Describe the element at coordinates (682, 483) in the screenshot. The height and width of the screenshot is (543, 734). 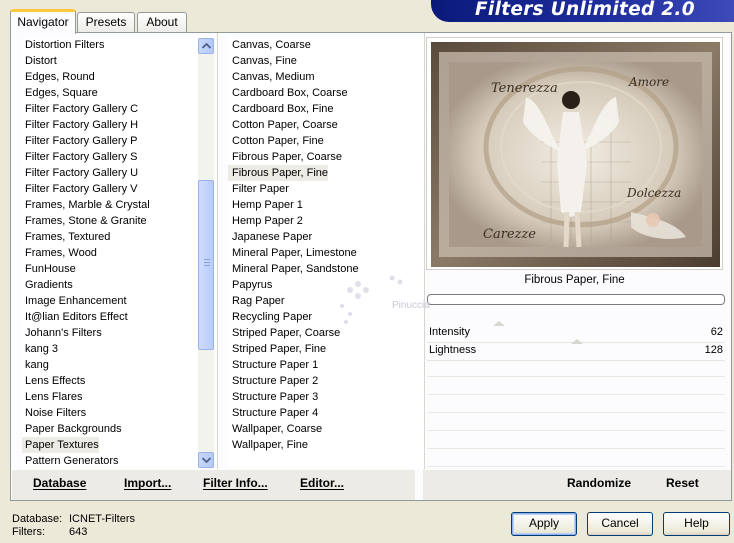
I see `reset-button: Reset` at that location.